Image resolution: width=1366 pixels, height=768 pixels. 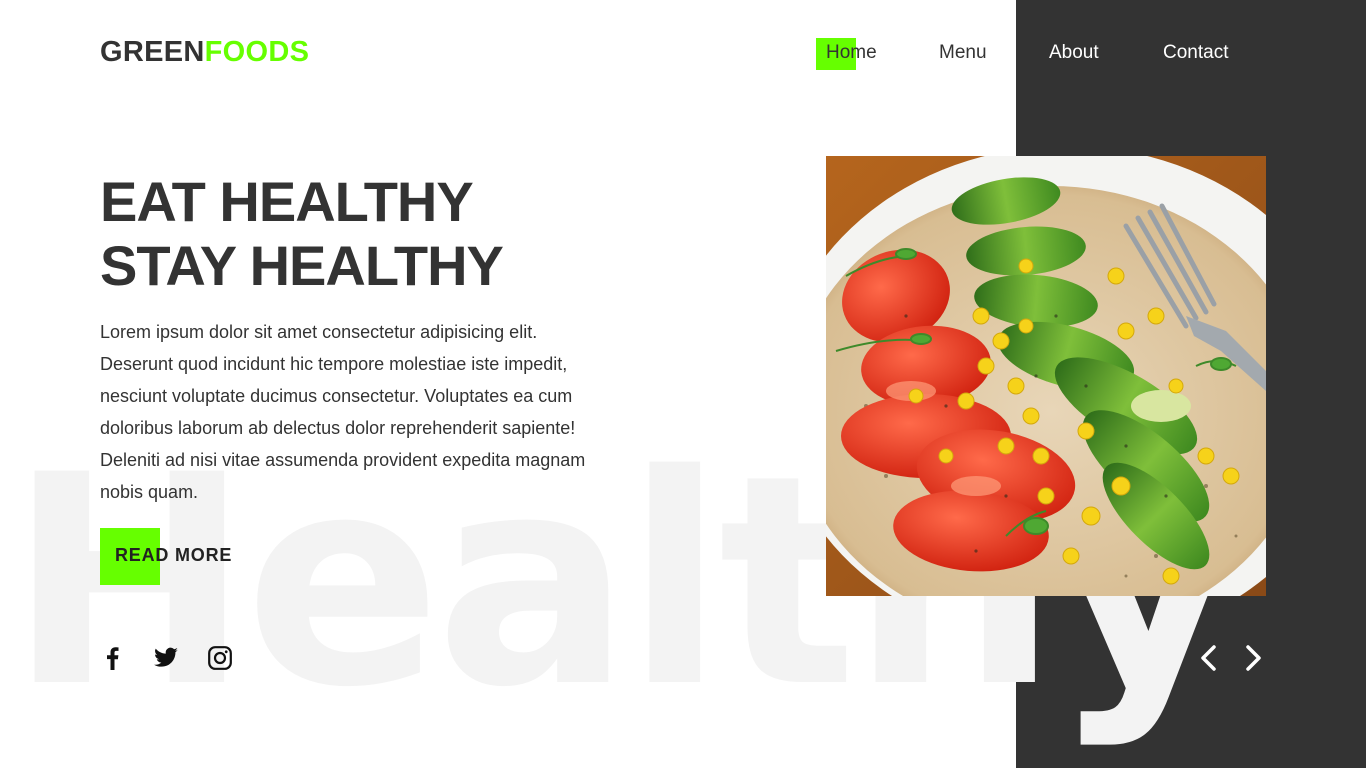 What do you see at coordinates (1254, 658) in the screenshot?
I see `chevron-right-icon` at bounding box center [1254, 658].